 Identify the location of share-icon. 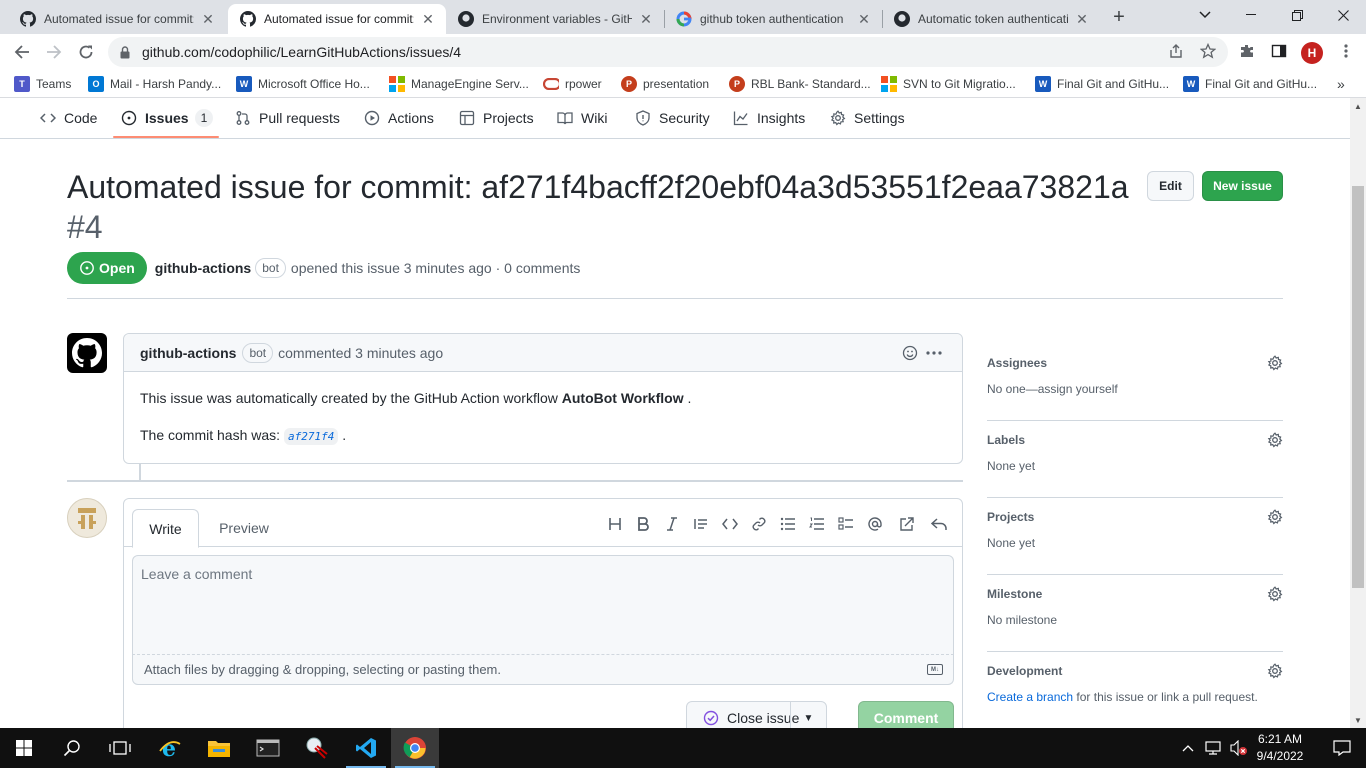
(1176, 51).